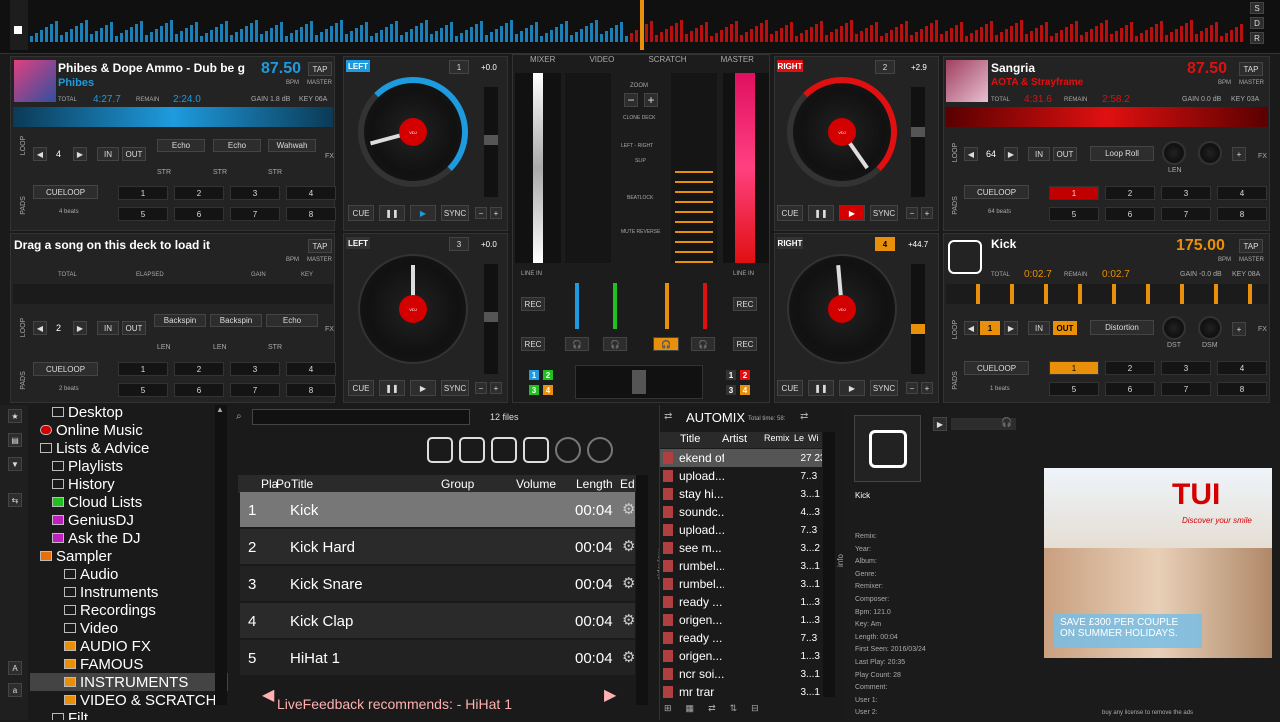  I want to click on deck-4-pad-1: 1, so click(1074, 368).